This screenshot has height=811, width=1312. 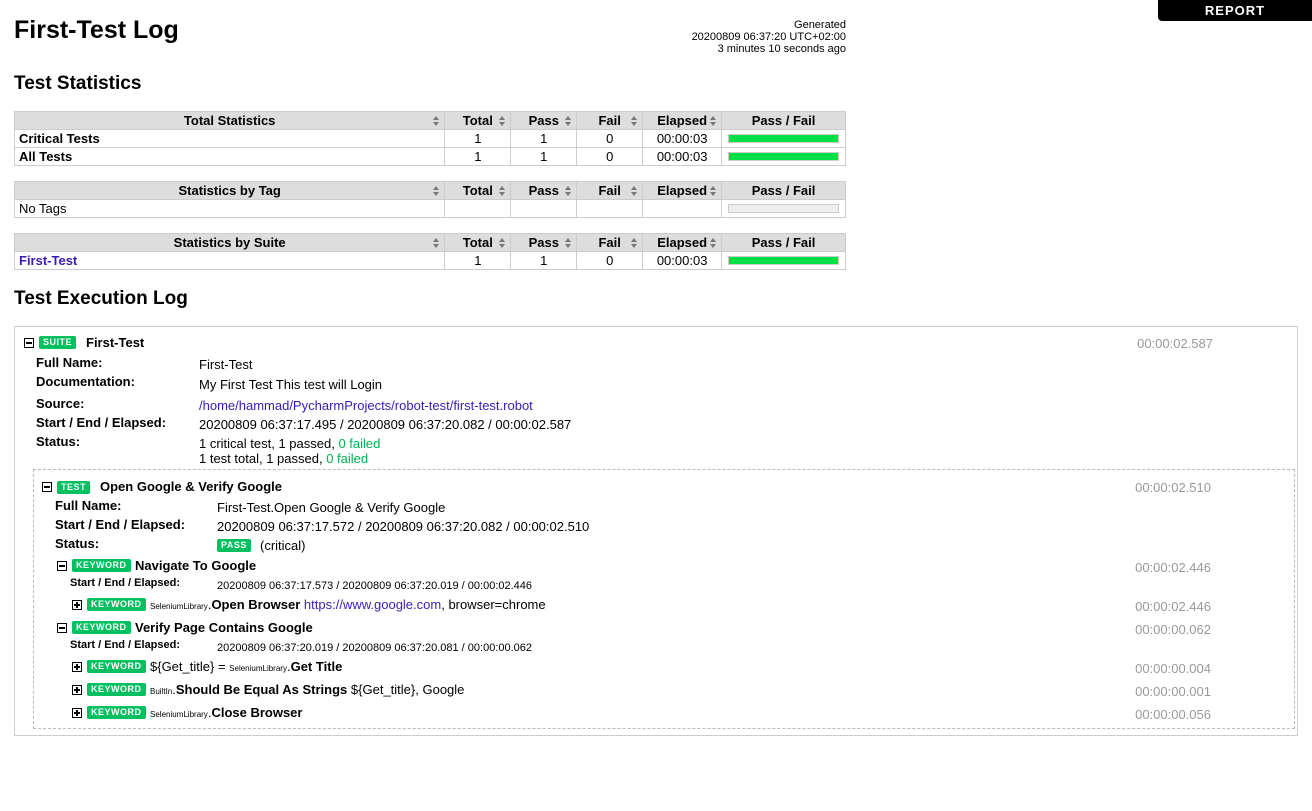 I want to click on col-label: Pass, so click(x=543, y=190).